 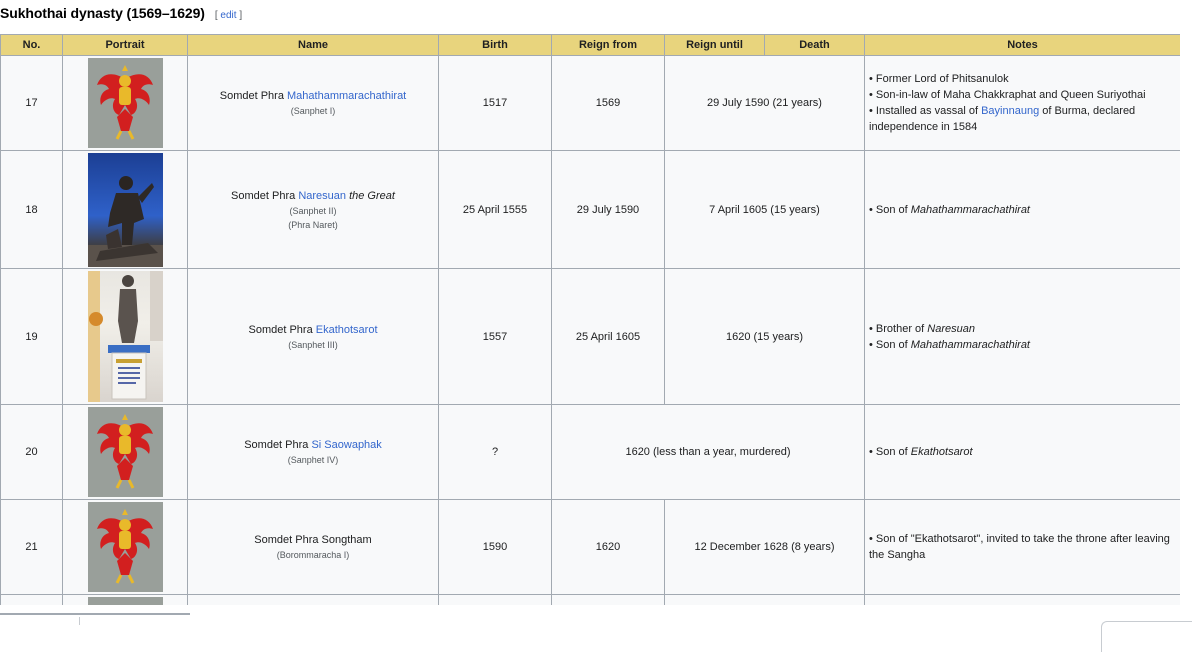 What do you see at coordinates (31, 452) in the screenshot?
I see `cell-no: 20` at bounding box center [31, 452].